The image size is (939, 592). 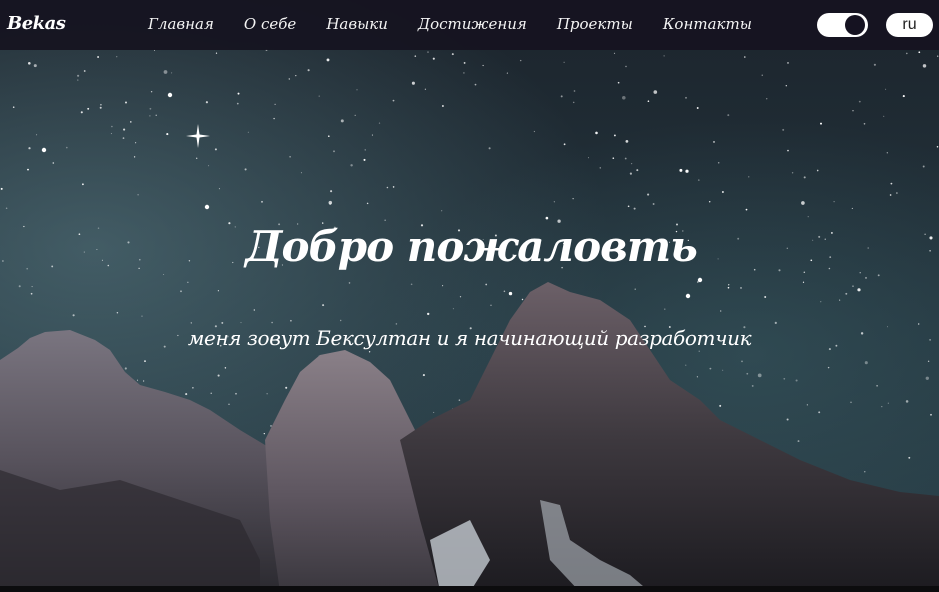 What do you see at coordinates (855, 25) in the screenshot?
I see `theme-toggle-knob` at bounding box center [855, 25].